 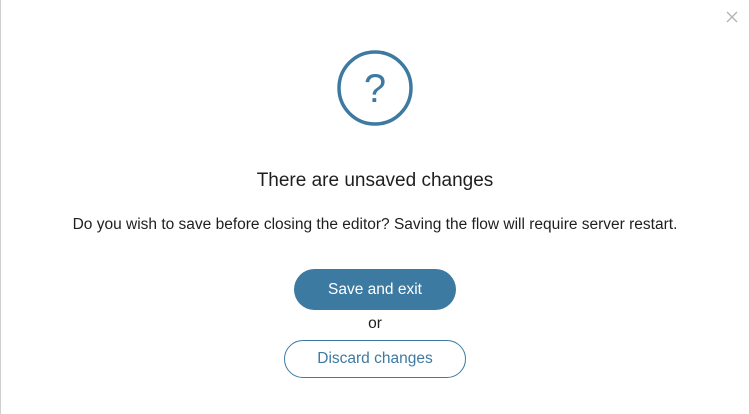 I want to click on discard-changes-button: Discard changes, so click(x=375, y=359).